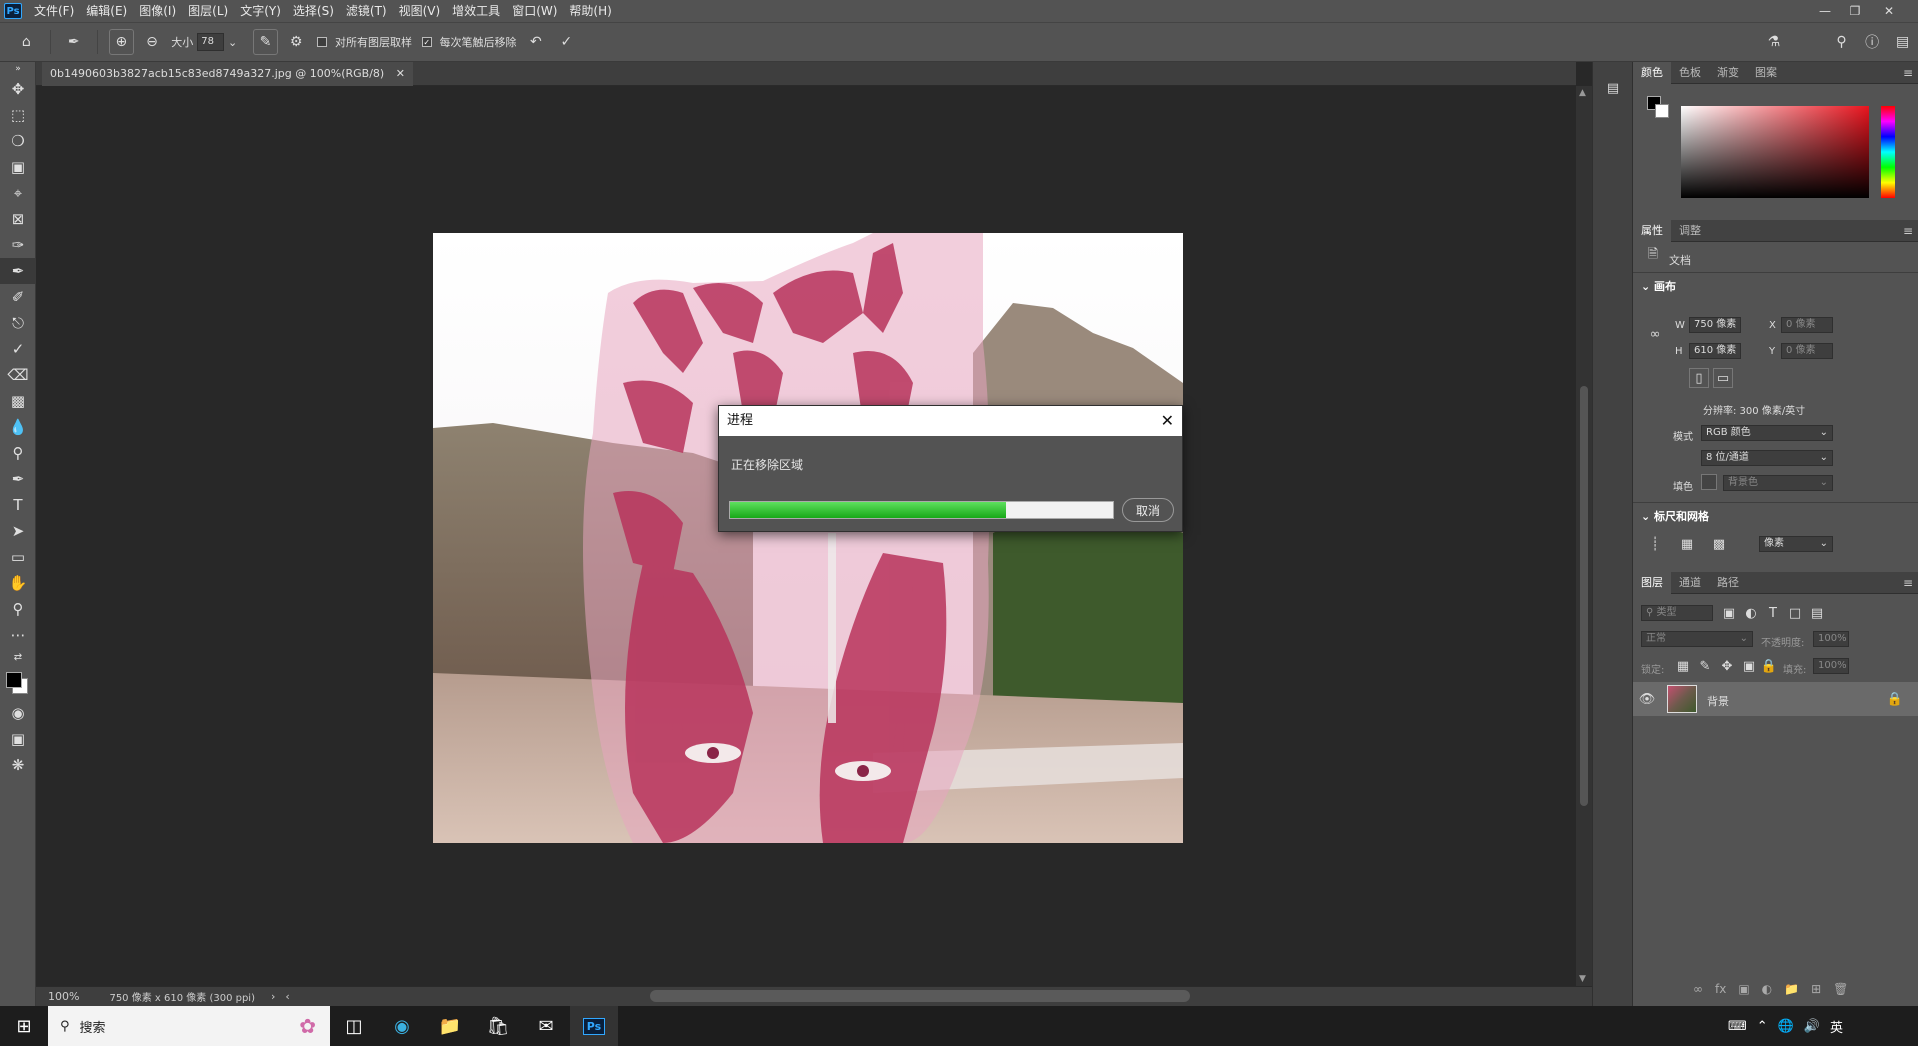  Describe the element at coordinates (1889, 11) in the screenshot. I see `close-window-icon: ✕` at that location.